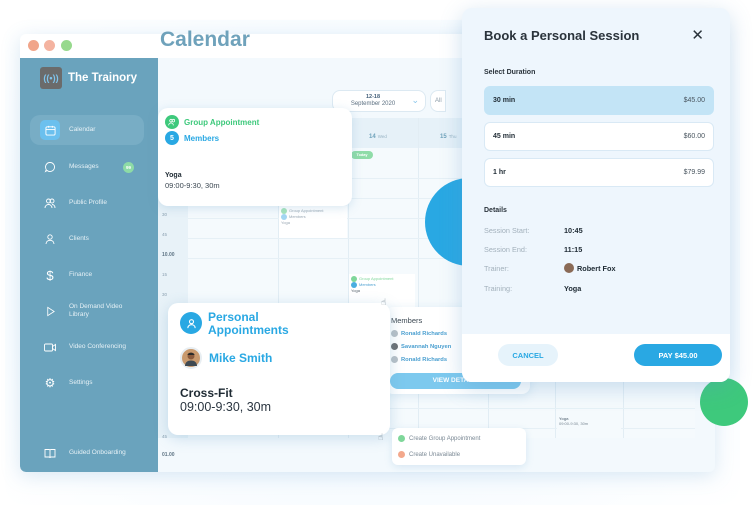  Describe the element at coordinates (697, 35) in the screenshot. I see `close-icon: ✕` at that location.